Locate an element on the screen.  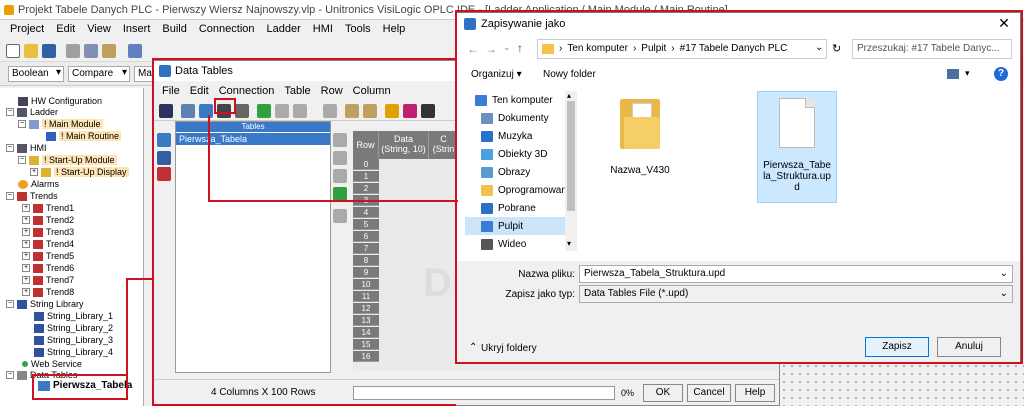
tree-item-web-service: Web Service is located at coordinates (52, 364).